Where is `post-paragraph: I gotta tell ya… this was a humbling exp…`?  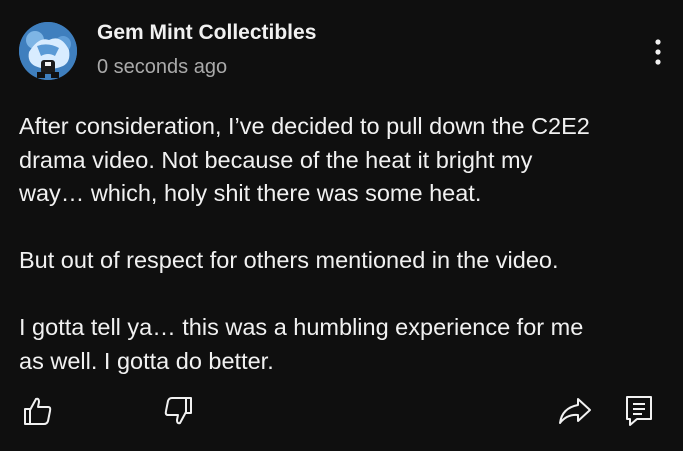
post-paragraph: I gotta tell ya… this was a humbling exp… is located at coordinates (301, 344).